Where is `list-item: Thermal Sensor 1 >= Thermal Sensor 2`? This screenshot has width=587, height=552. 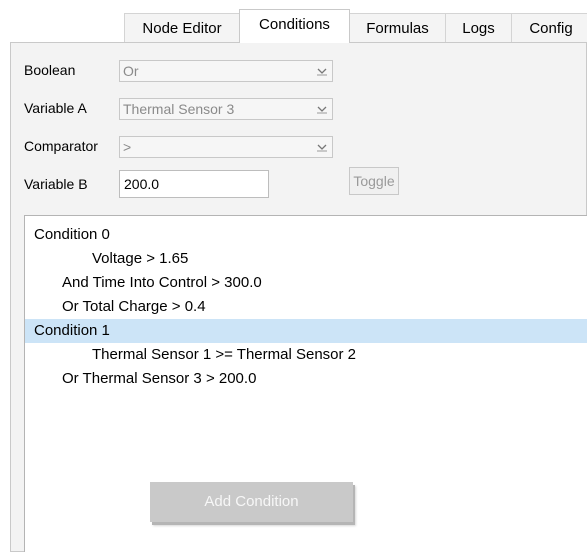 list-item: Thermal Sensor 1 >= Thermal Sensor 2 is located at coordinates (306, 355).